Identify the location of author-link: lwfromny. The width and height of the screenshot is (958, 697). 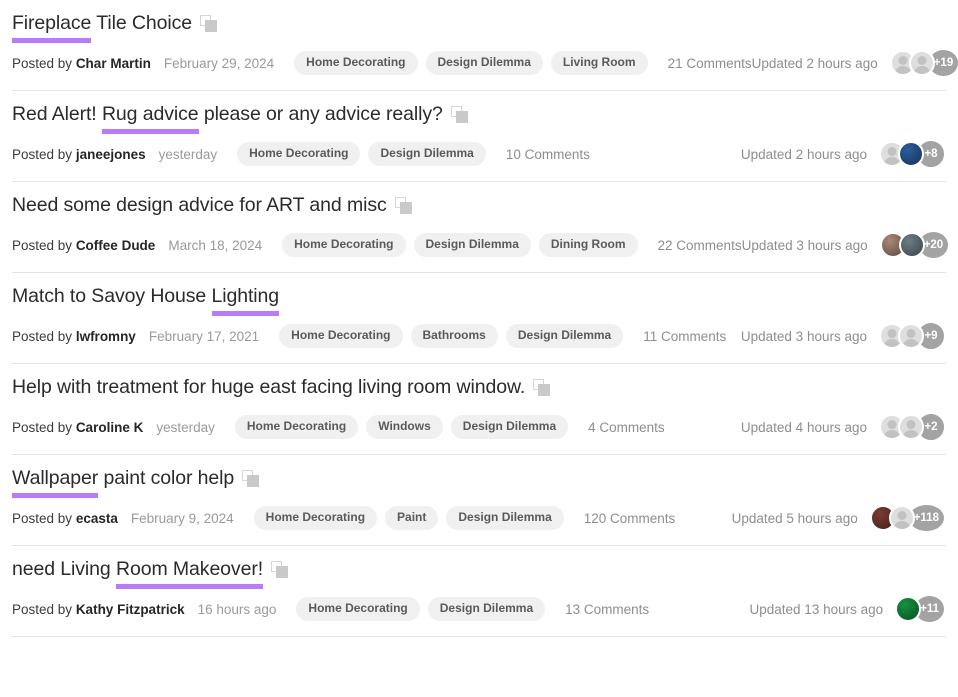
(106, 336).